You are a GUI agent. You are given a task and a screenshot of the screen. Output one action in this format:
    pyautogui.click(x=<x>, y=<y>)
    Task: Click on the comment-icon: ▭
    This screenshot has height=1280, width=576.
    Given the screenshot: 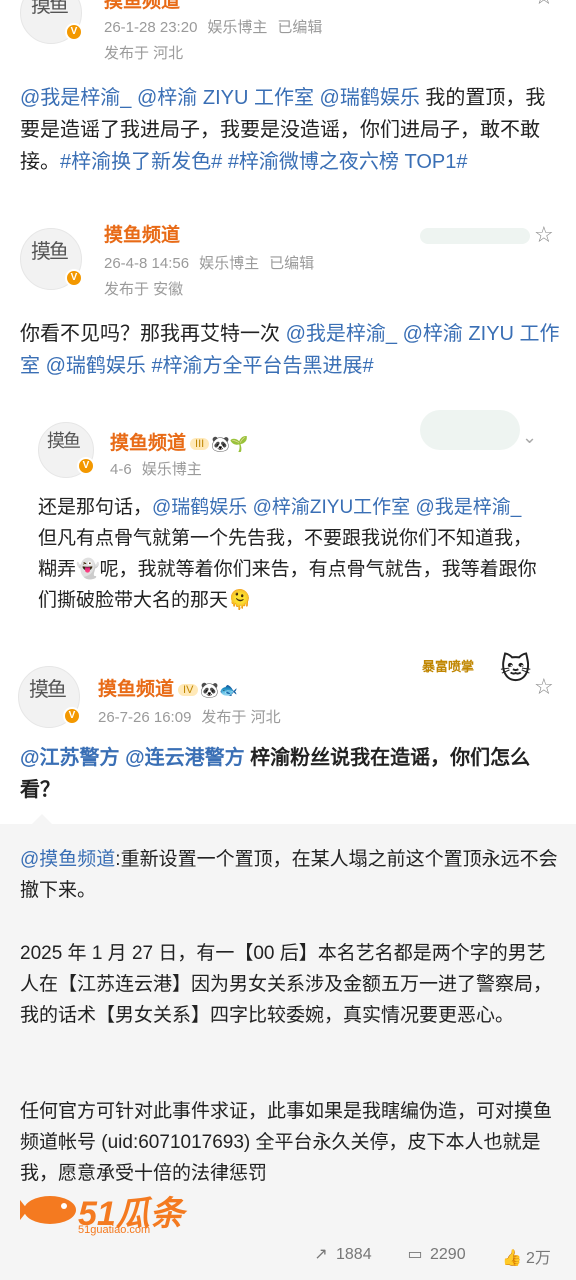 What is the action you would take?
    pyautogui.click(x=415, y=1254)
    